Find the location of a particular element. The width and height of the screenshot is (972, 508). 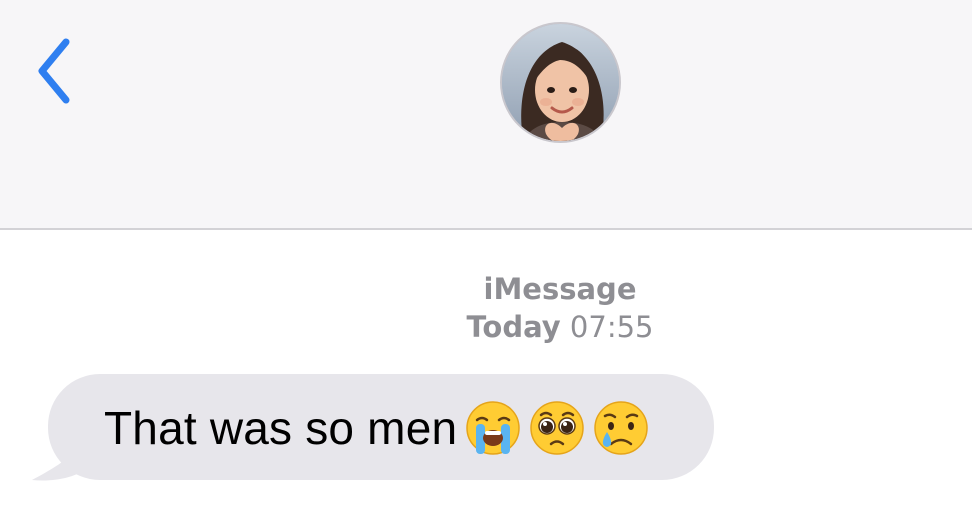

contact-avatar is located at coordinates (560, 82).